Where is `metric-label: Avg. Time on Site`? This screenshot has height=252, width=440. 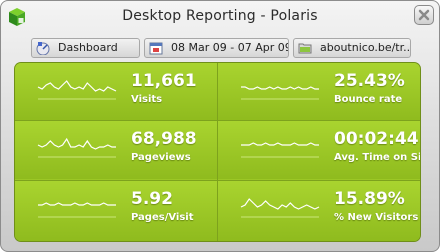
metric-label: Avg. Time on Site is located at coordinates (377, 157).